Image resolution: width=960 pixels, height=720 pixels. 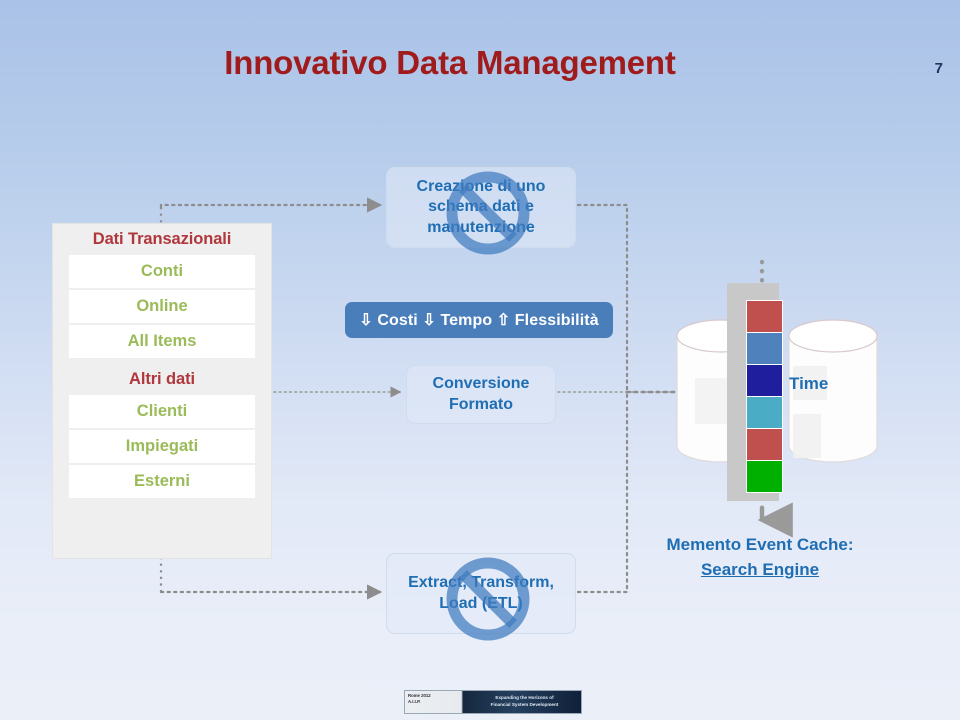 What do you see at coordinates (524, 698) in the screenshot?
I see `banner-right-line1: Expanding the Horizons of` at bounding box center [524, 698].